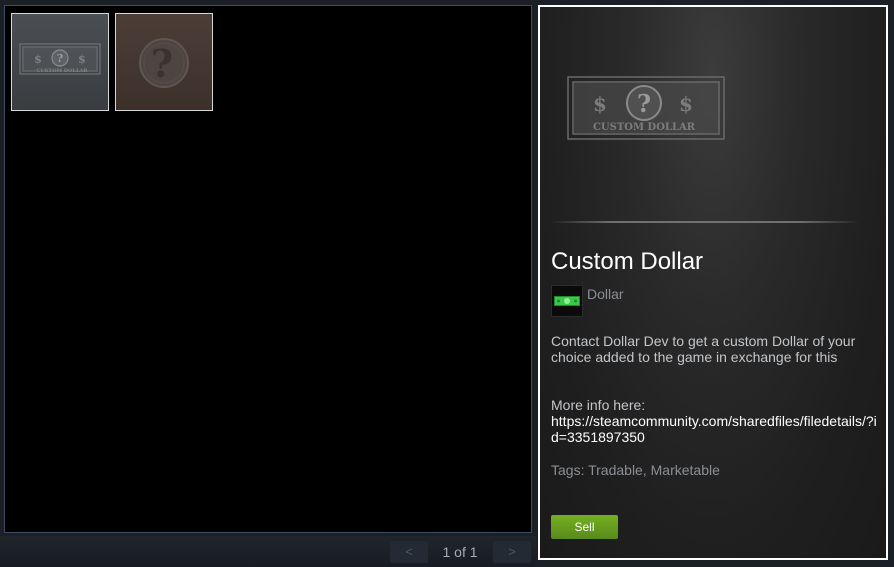 This screenshot has width=894, height=567. I want to click on green-dollar-bill-icon, so click(567, 301).